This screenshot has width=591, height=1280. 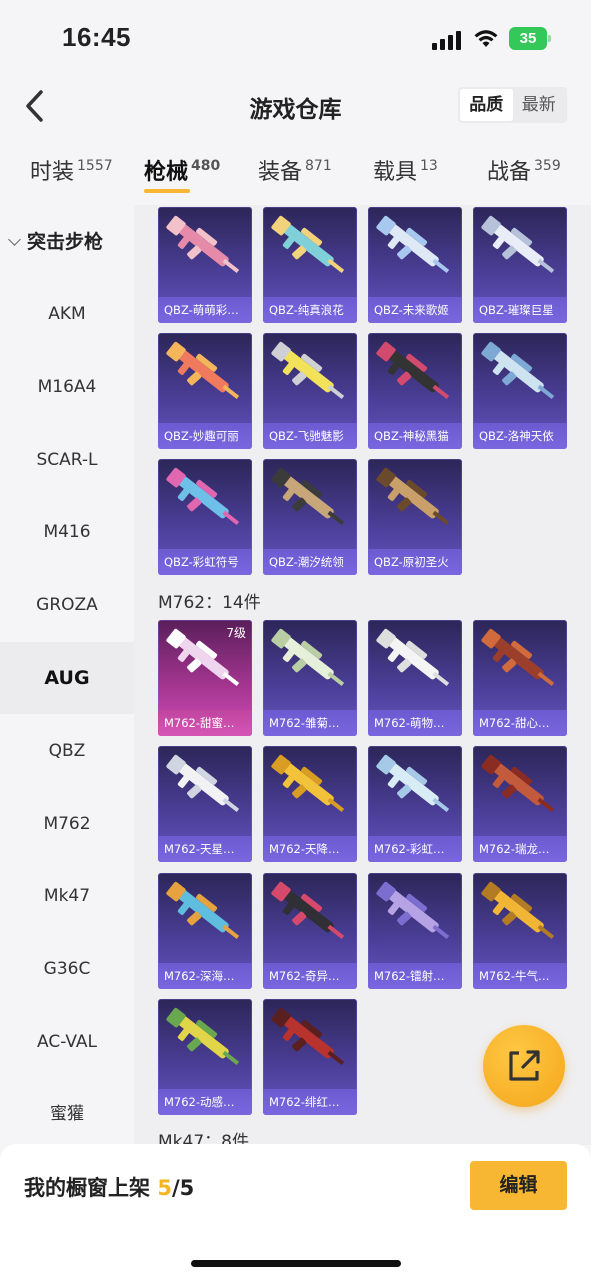 What do you see at coordinates (67, 532) in the screenshot?
I see `sidebar-item-m416: M416` at bounding box center [67, 532].